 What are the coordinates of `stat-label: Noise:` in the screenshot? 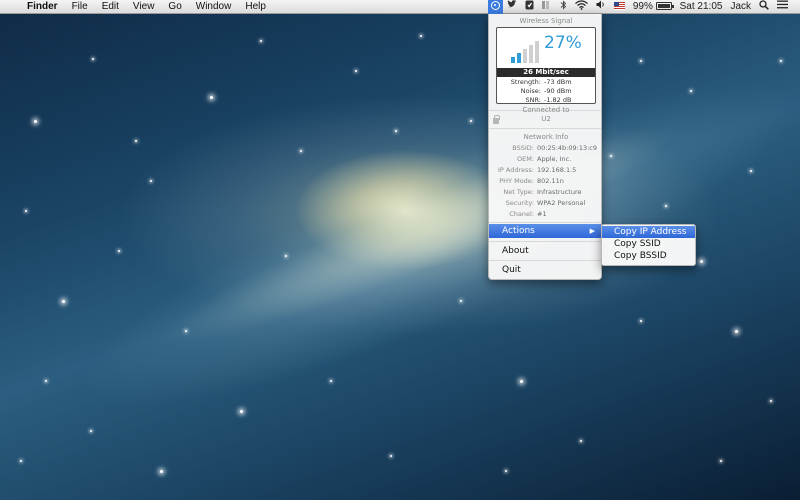 It's located at (530, 91).